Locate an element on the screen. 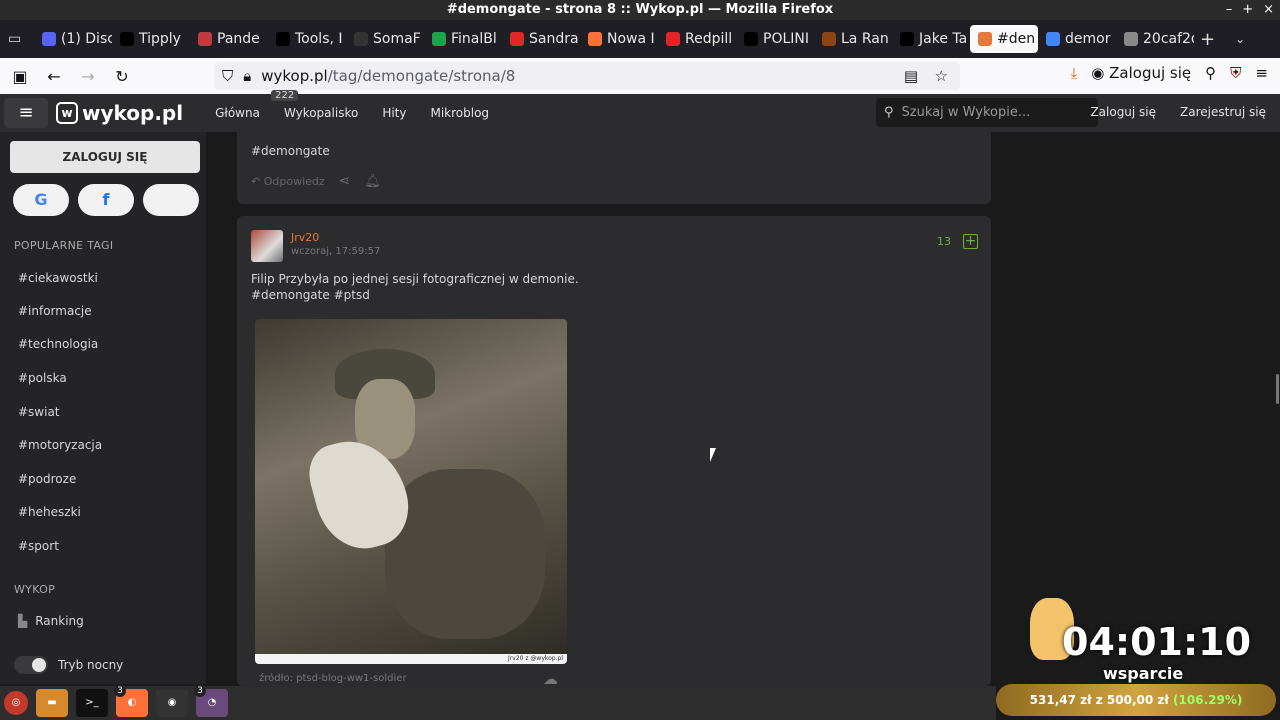  reader-view-icon: ▤ is located at coordinates (911, 76).